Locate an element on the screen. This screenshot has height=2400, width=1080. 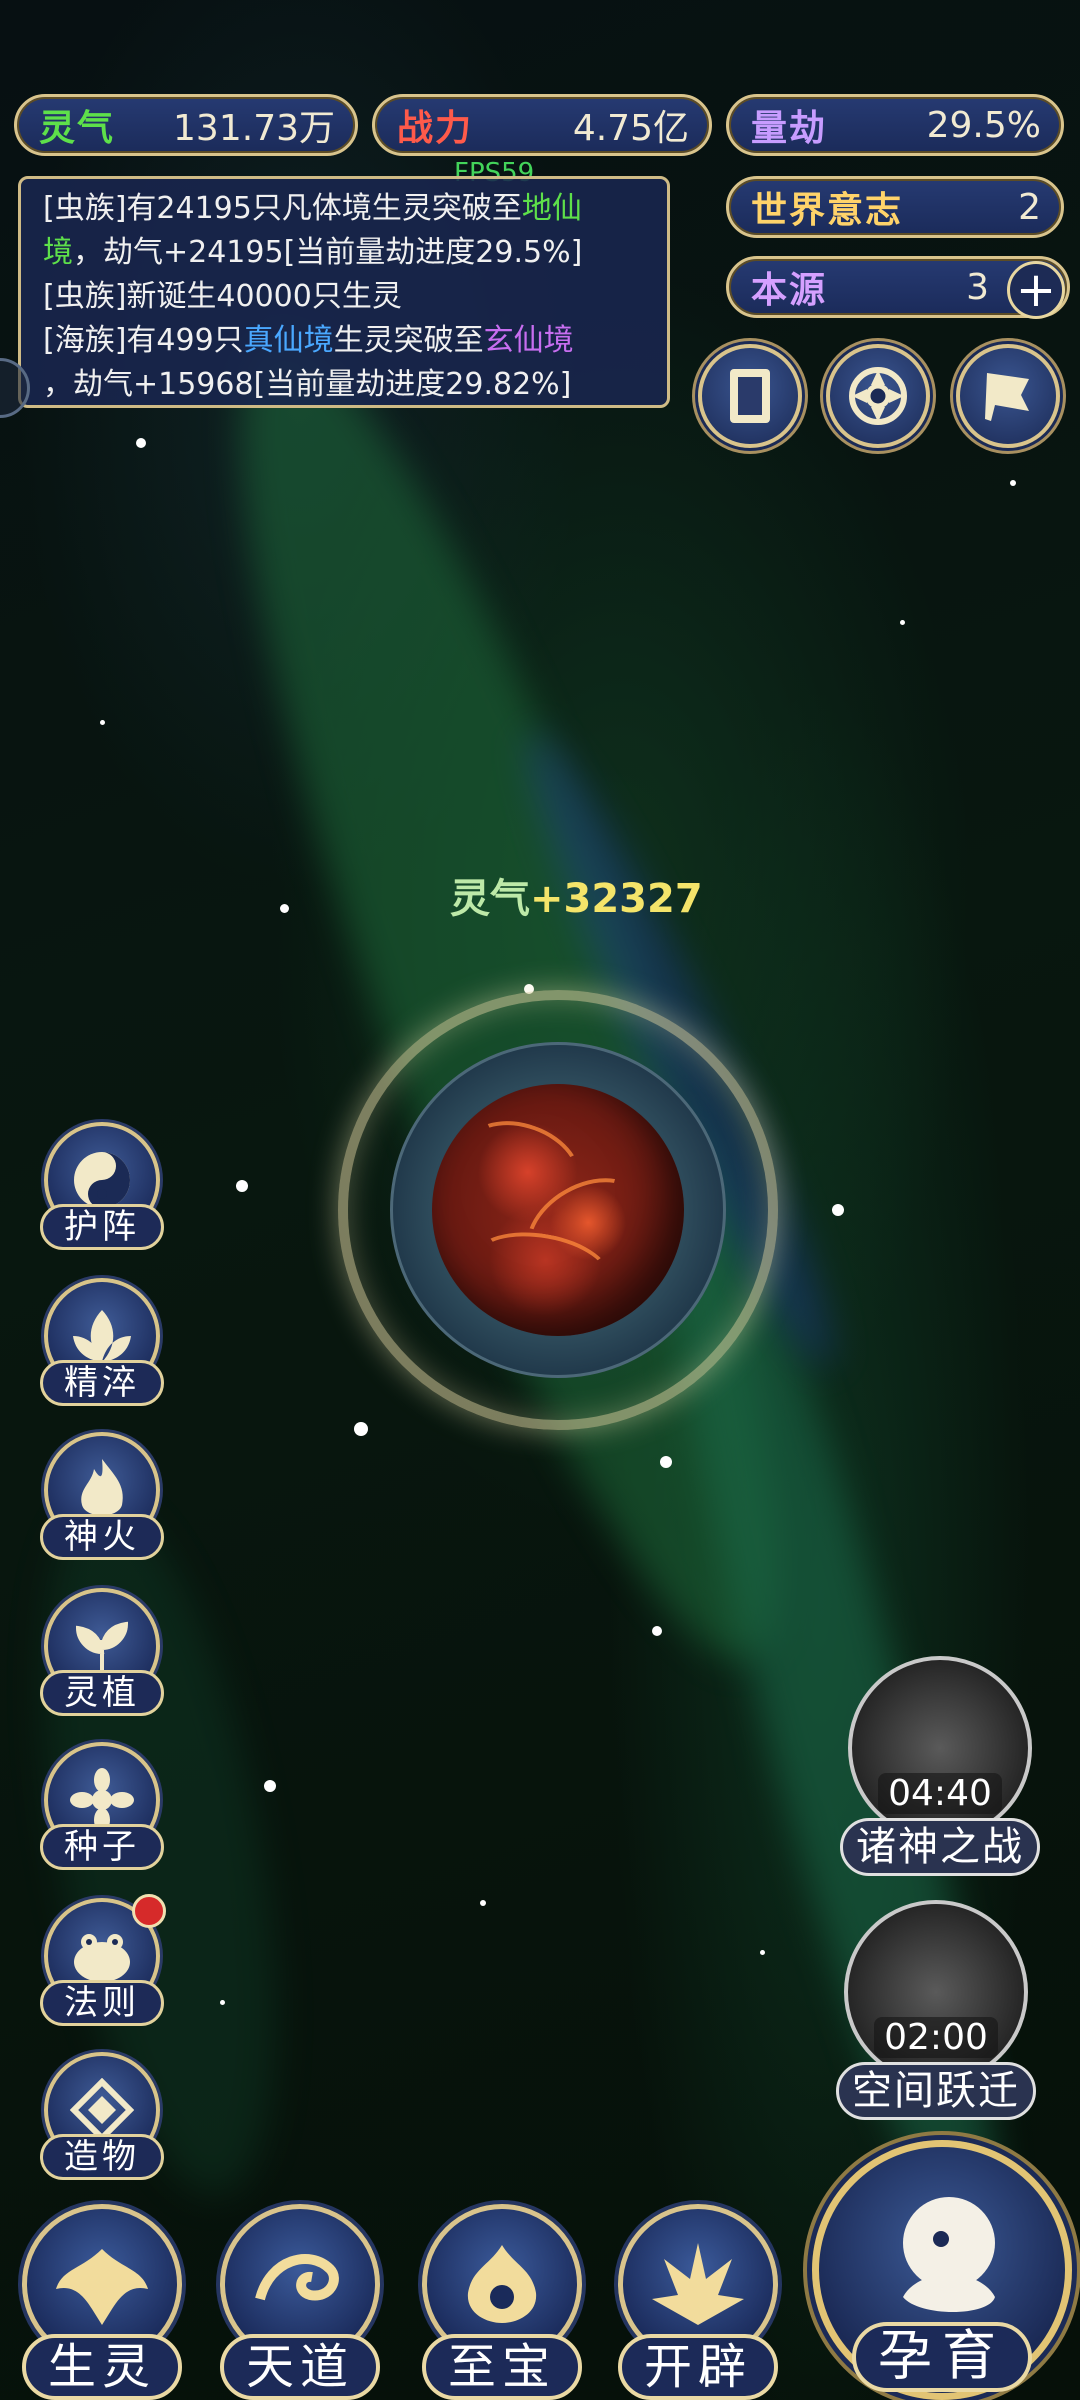
vortex-icon is located at coordinates (878, 396).